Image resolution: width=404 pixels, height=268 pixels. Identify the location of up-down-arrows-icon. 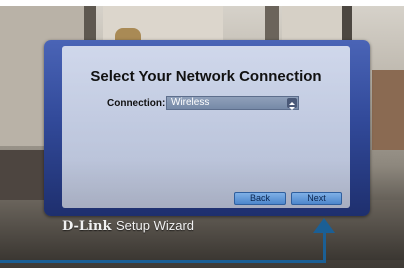
(292, 104).